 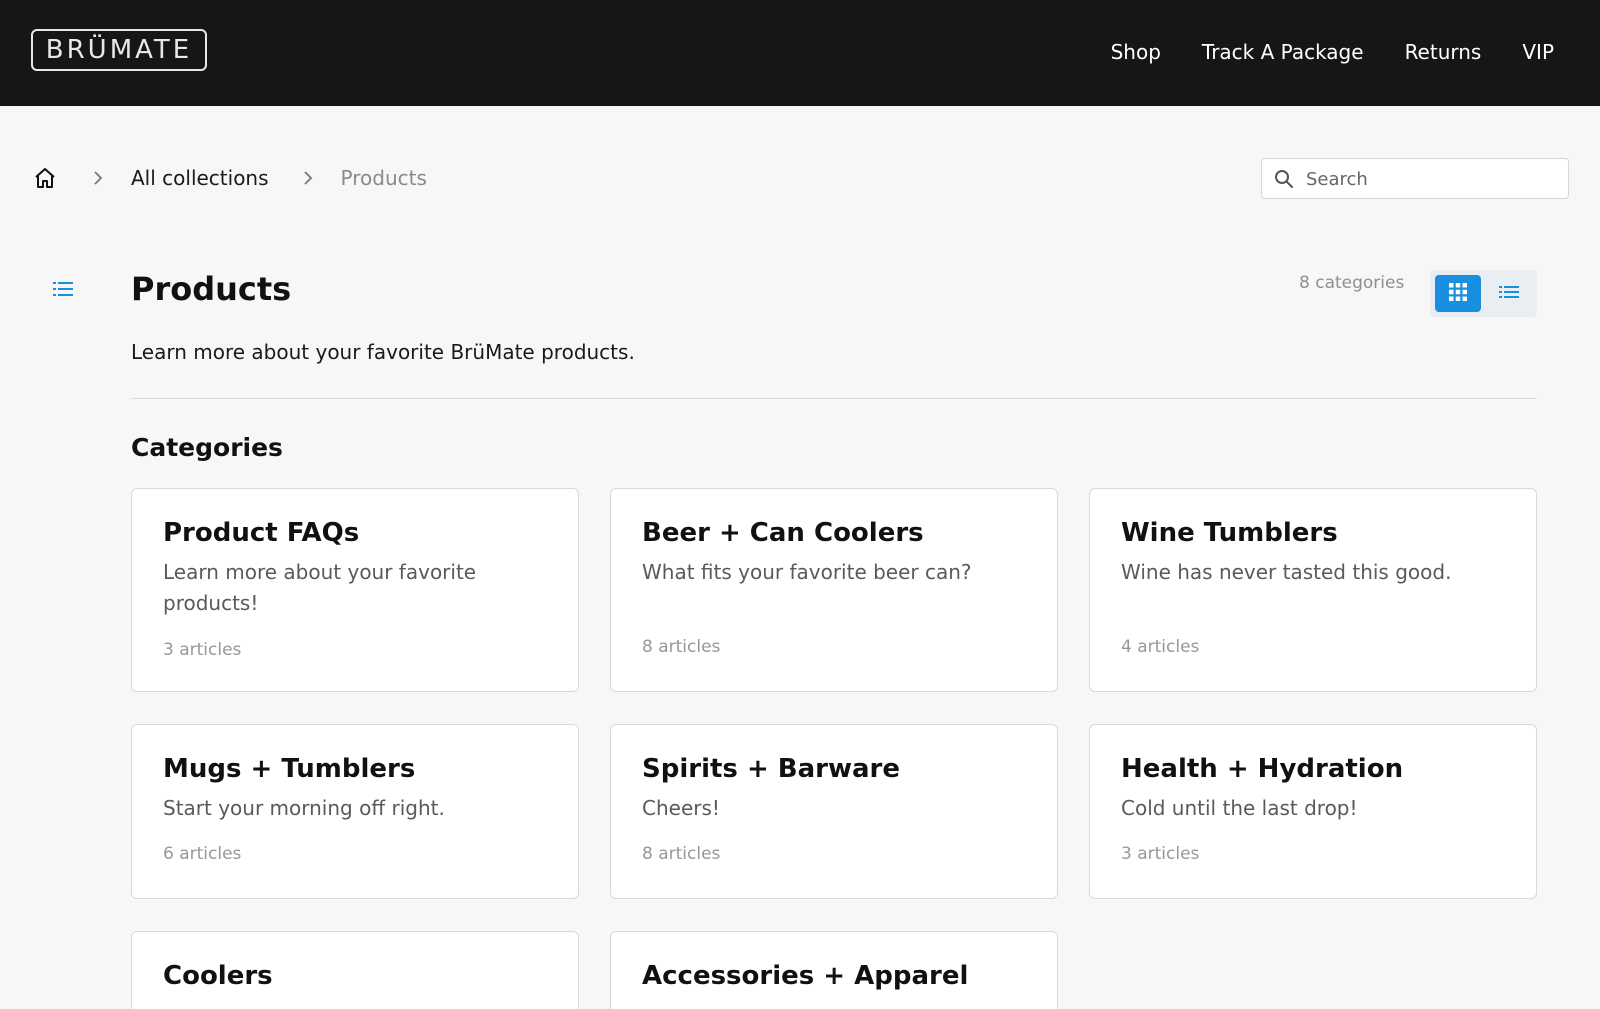 What do you see at coordinates (202, 854) in the screenshot?
I see `category-article-count: 6 articles` at bounding box center [202, 854].